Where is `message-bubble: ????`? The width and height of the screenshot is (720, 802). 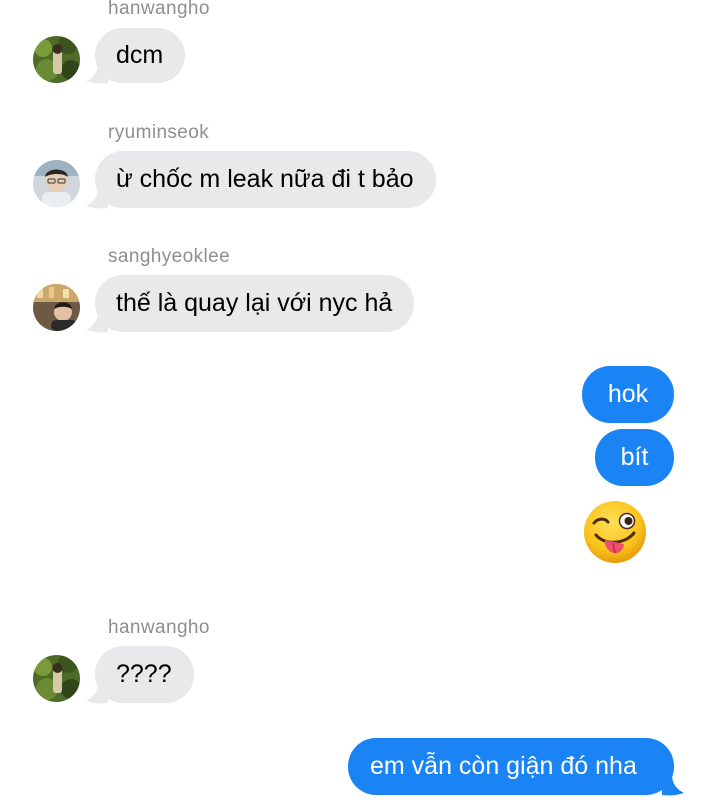 message-bubble: ???? is located at coordinates (144, 674).